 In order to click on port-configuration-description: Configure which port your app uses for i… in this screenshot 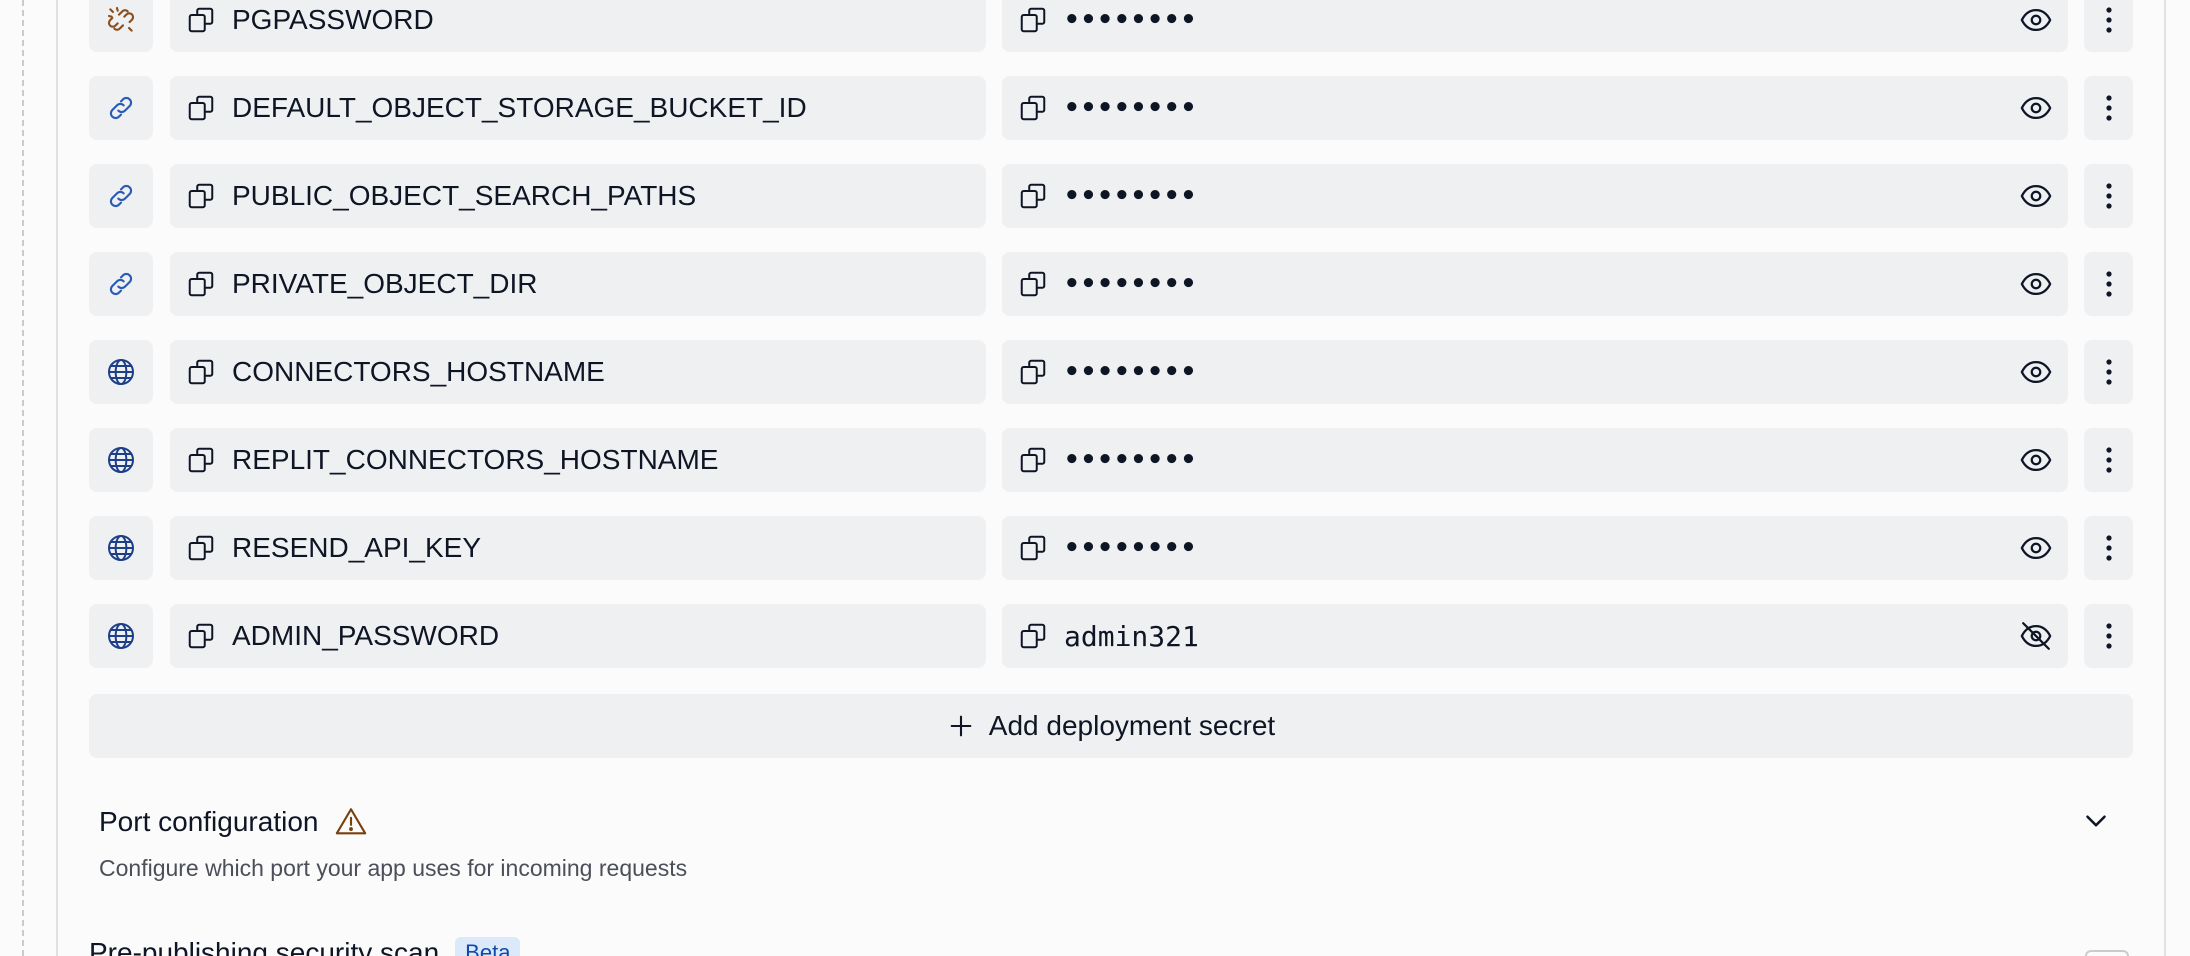, I will do `click(393, 868)`.